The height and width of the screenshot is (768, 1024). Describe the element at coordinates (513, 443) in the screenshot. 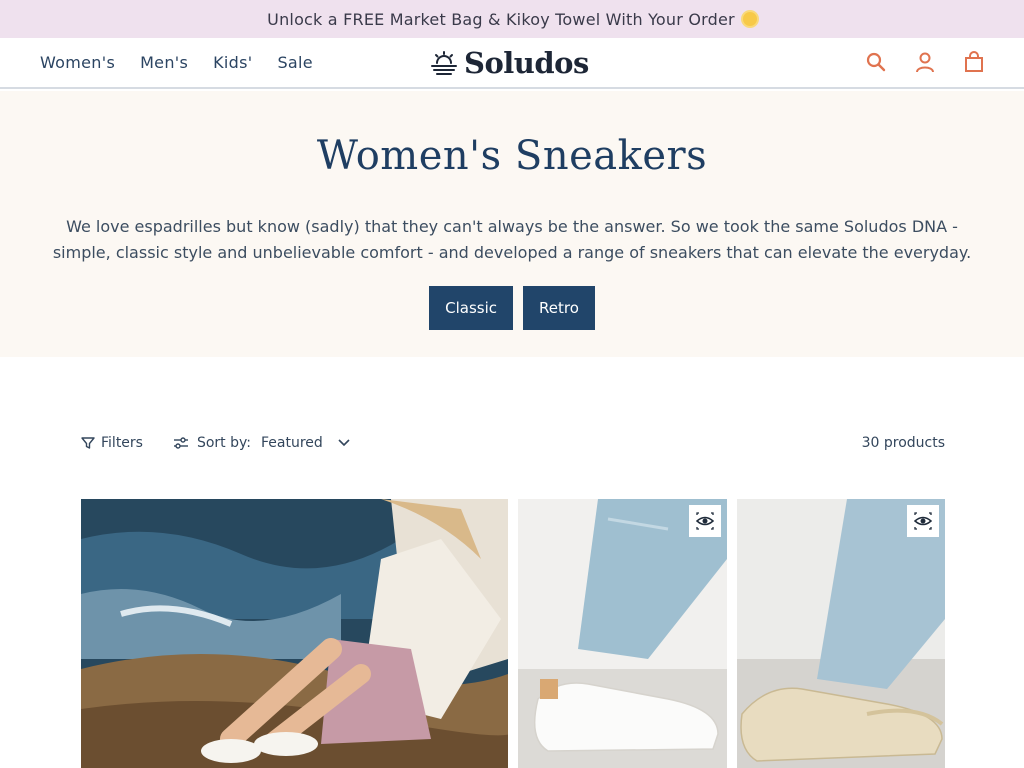

I see `product-toolbar: Filters Sort by: Featured 30 products` at that location.